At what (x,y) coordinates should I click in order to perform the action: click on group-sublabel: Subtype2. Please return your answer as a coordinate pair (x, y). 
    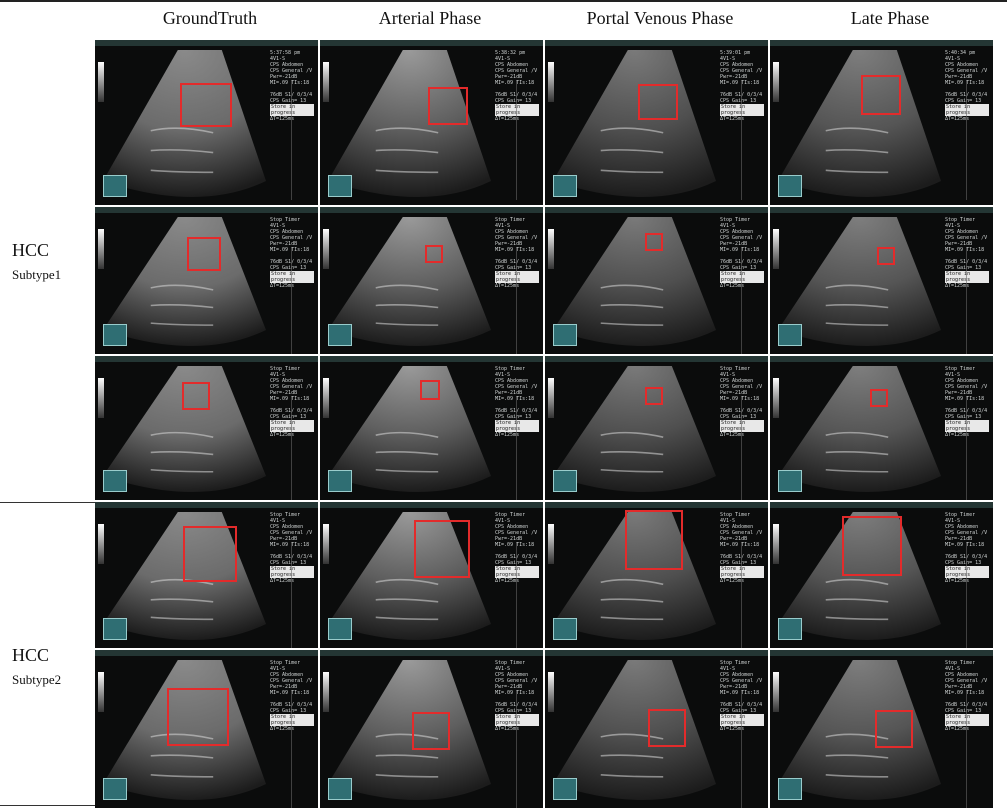
    Looking at the image, I should click on (37, 679).